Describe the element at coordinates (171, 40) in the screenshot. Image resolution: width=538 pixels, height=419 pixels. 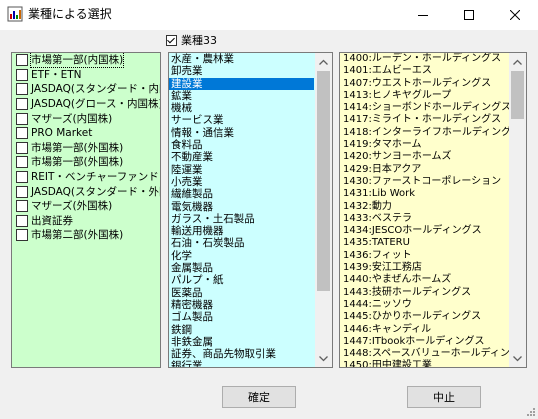
I see `checkbox-box` at that location.